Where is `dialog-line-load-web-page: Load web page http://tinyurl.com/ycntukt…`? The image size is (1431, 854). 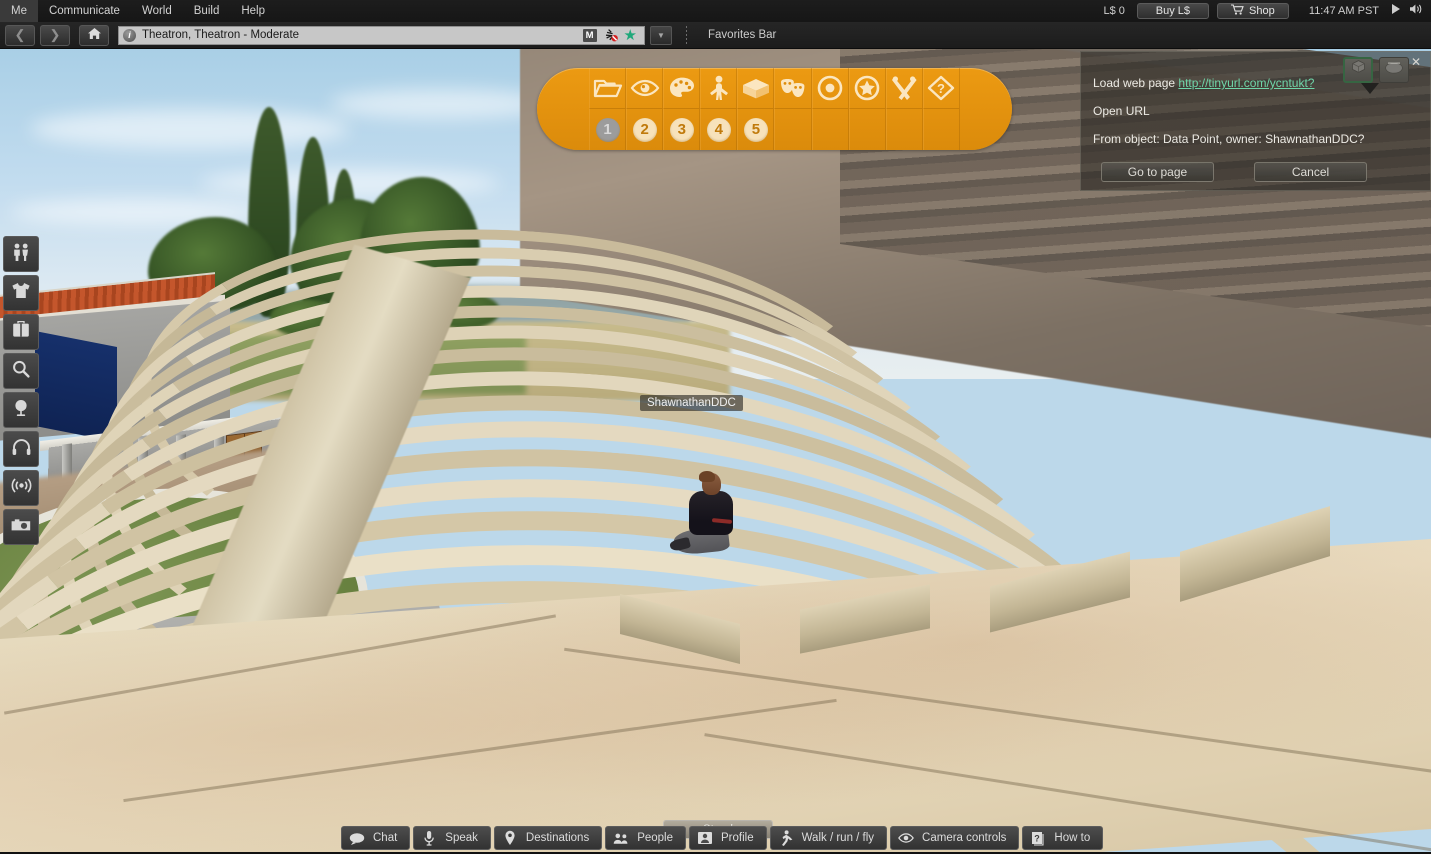 dialog-line-load-web-page: Load web page http://tinyurl.com/ycntukt… is located at coordinates (1255, 83).